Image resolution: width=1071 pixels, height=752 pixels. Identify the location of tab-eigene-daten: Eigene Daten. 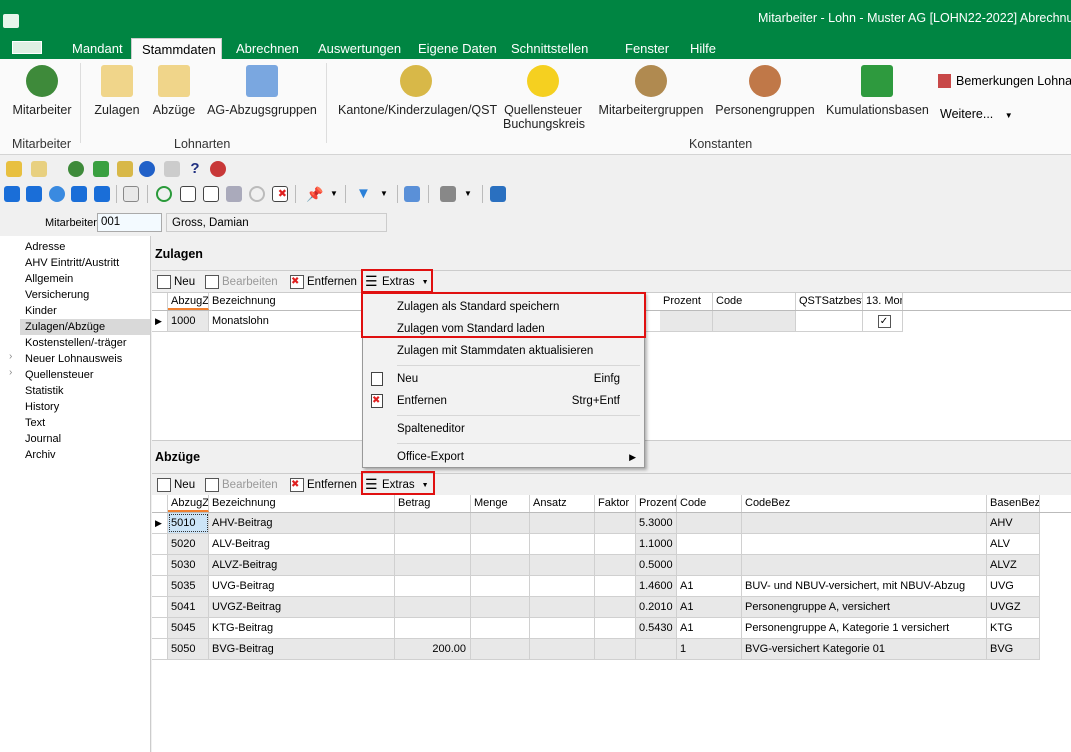
(457, 48).